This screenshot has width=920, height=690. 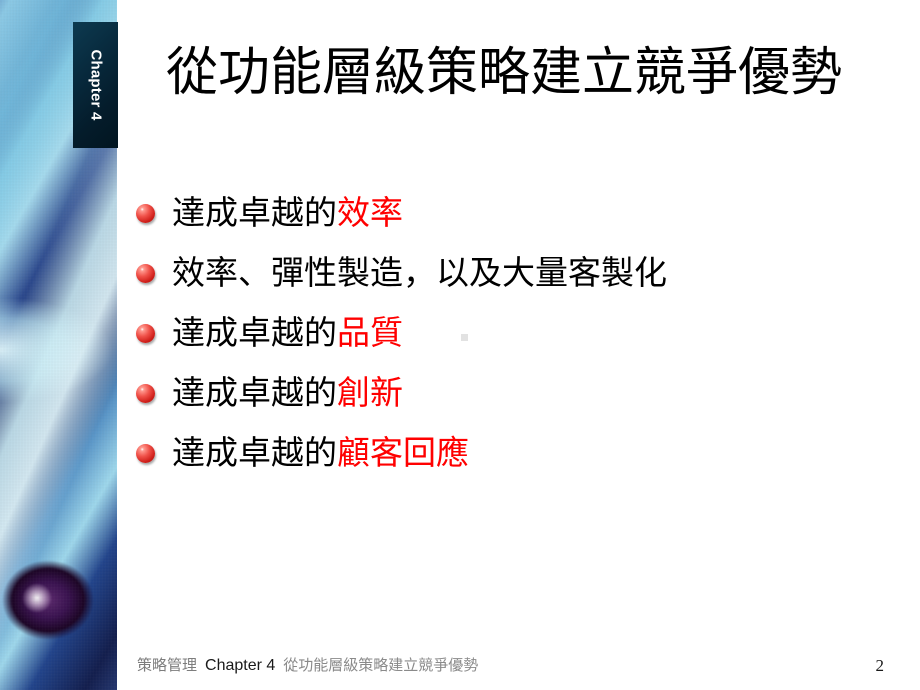 I want to click on list-item-accent: 創新, so click(x=370, y=392).